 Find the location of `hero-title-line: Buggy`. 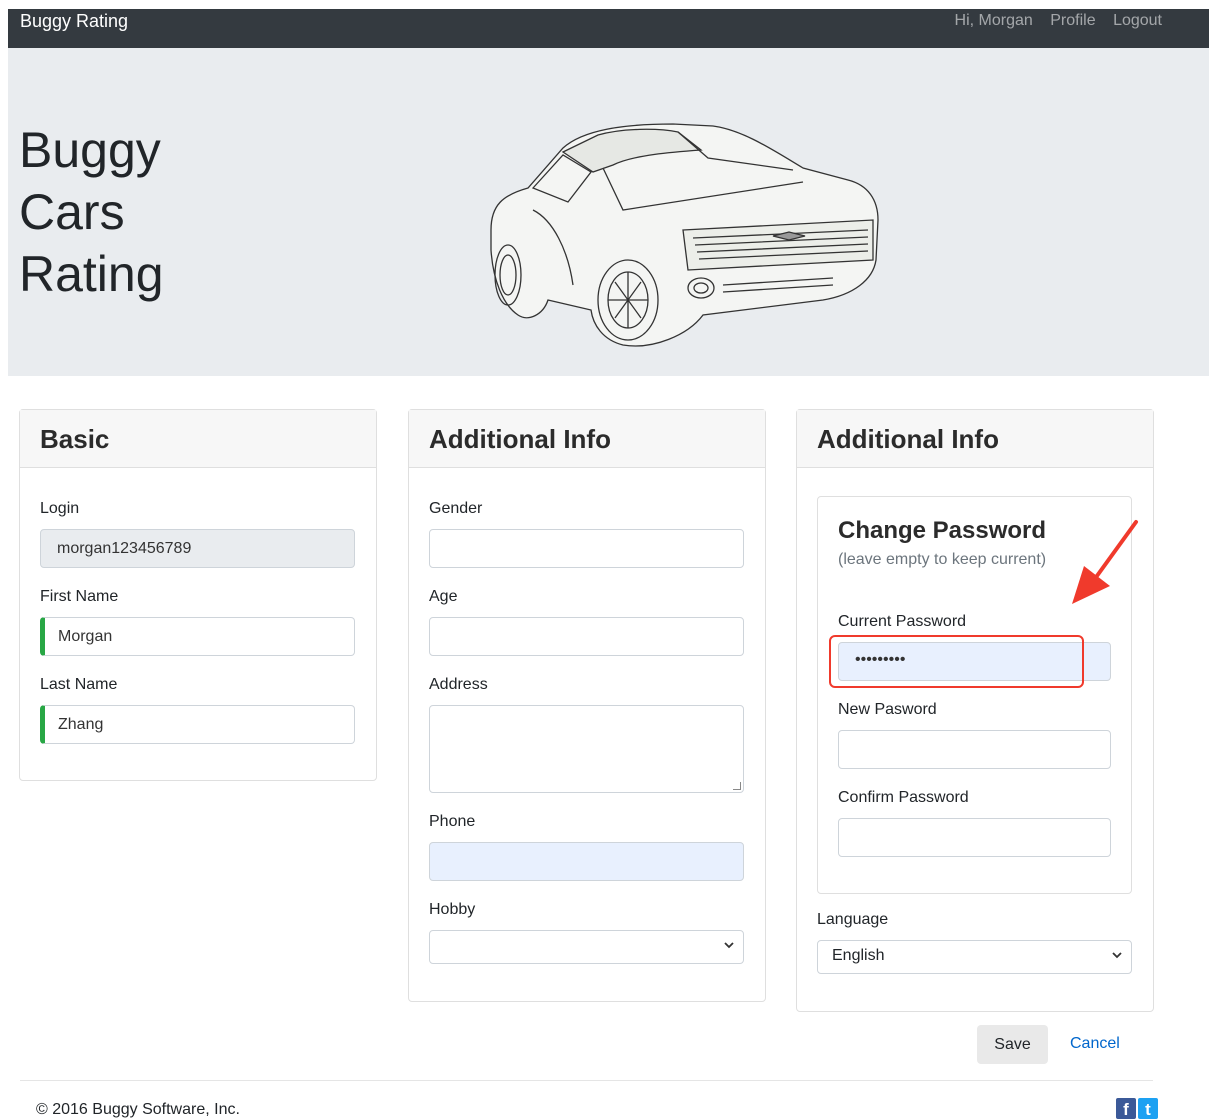

hero-title-line: Buggy is located at coordinates (90, 150).